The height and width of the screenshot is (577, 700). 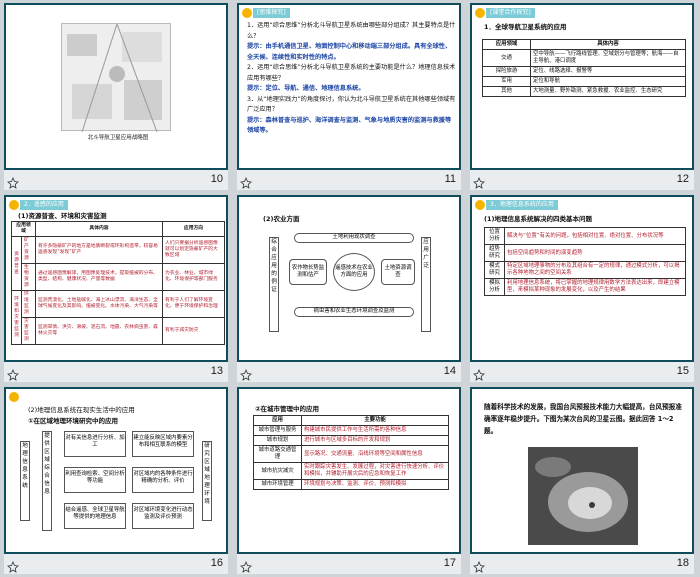 I want to click on left-box: 农作物长势监测和估产, so click(x=308, y=272).